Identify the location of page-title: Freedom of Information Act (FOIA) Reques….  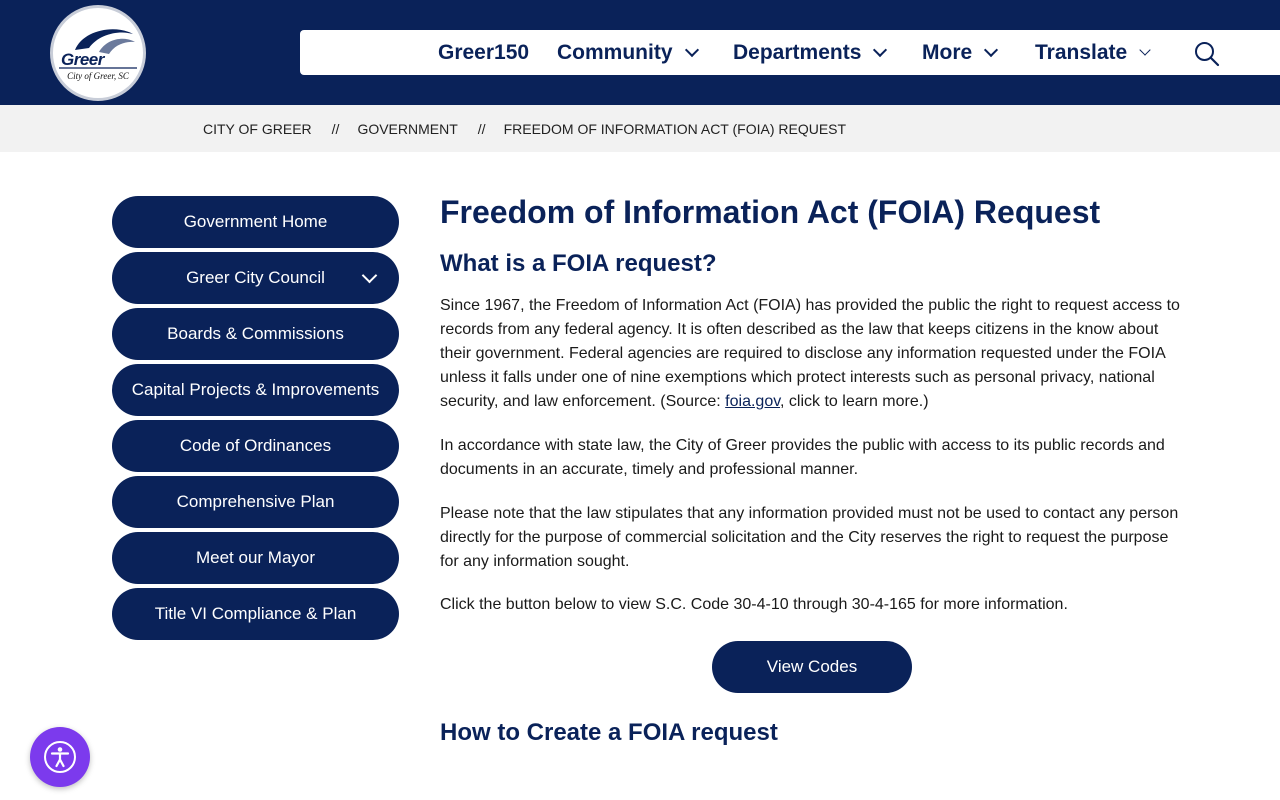
(770, 212).